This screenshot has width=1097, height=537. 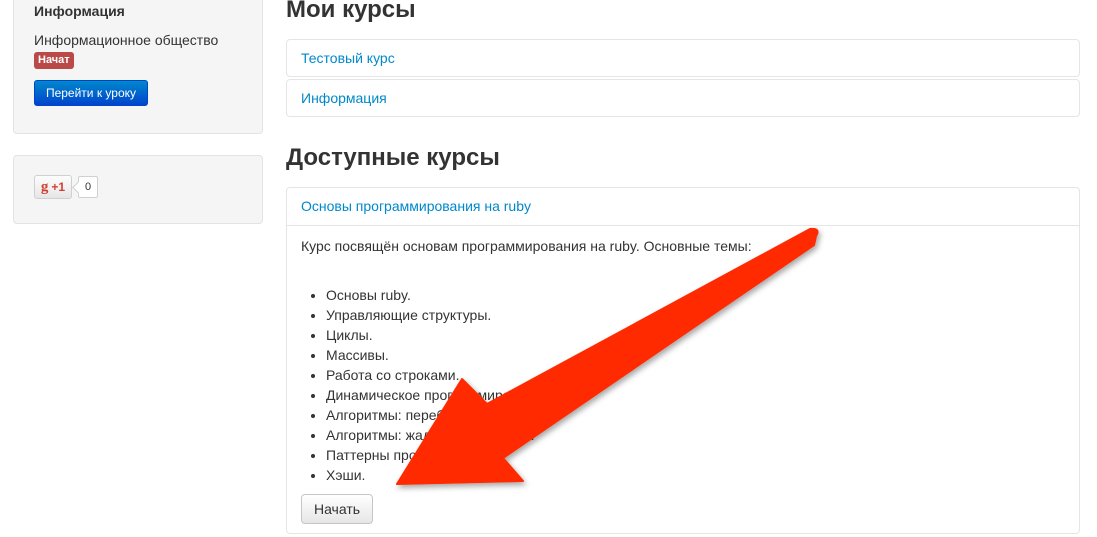 What do you see at coordinates (348, 58) in the screenshot?
I see `my-course-link: Тестовый курс` at bounding box center [348, 58].